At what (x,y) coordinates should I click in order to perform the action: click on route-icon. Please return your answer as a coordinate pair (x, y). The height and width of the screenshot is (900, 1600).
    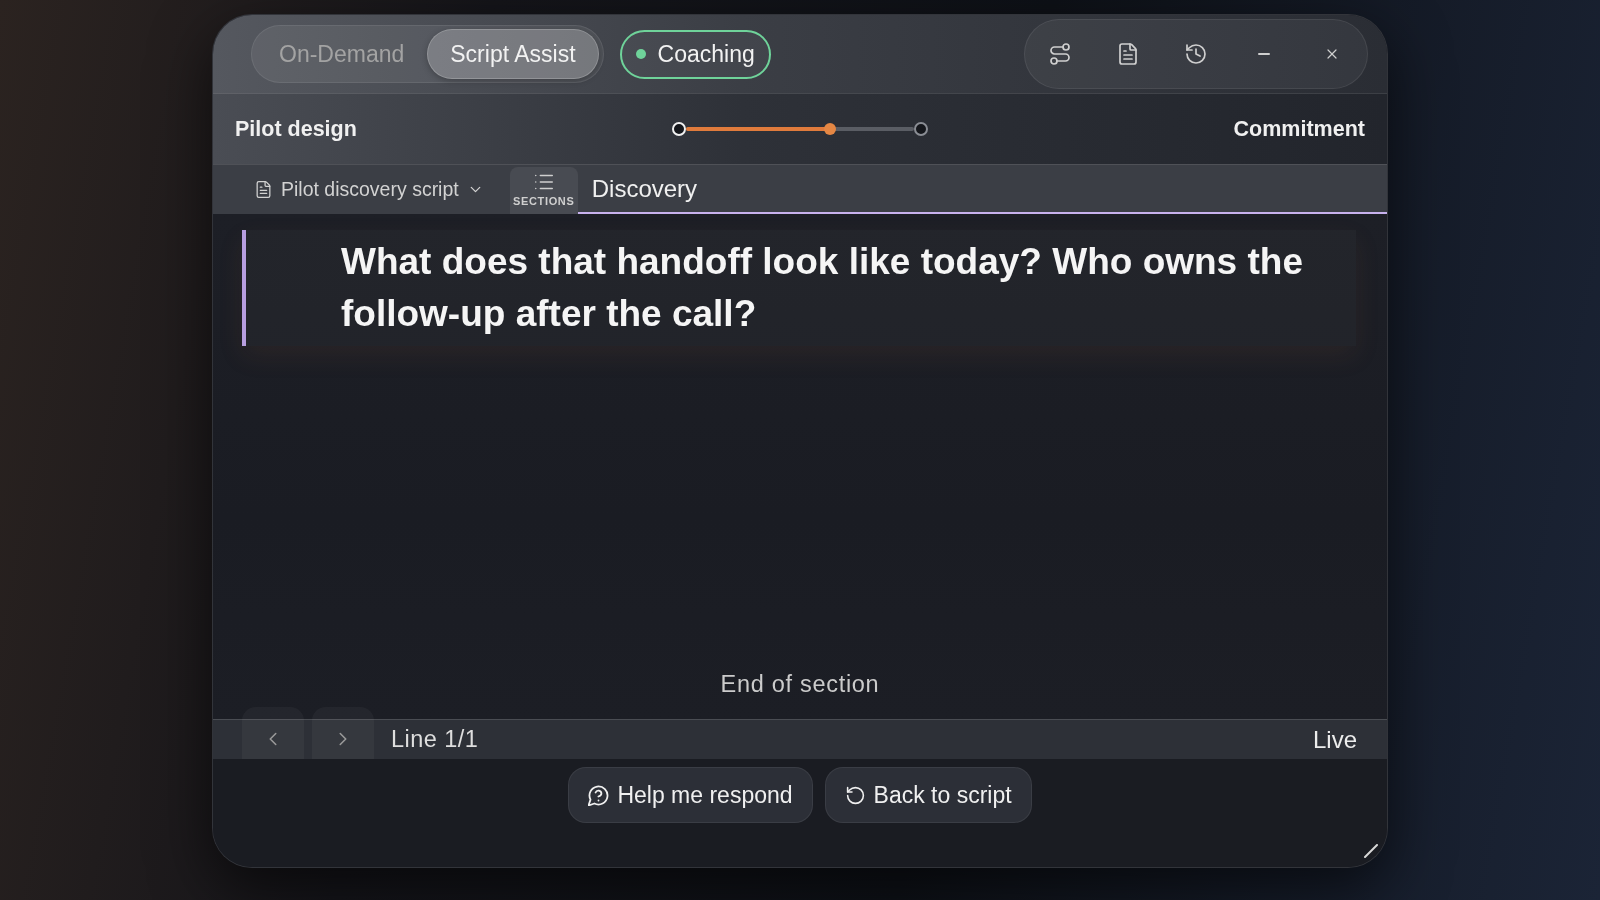
    Looking at the image, I should click on (1060, 54).